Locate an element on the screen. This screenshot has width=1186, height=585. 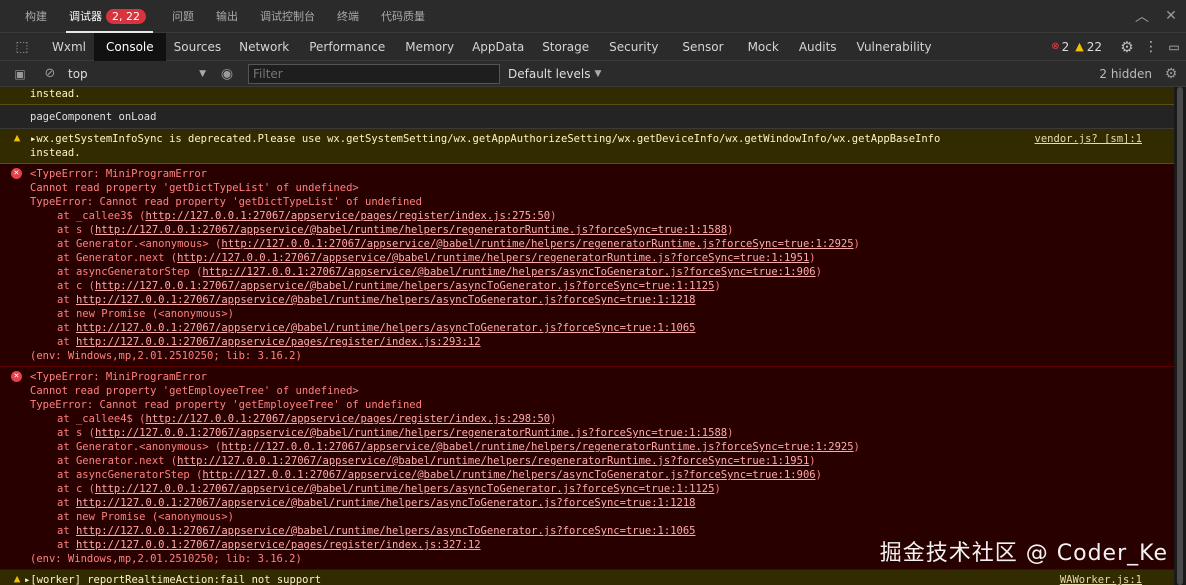
close-icon: ✕ is located at coordinates (1171, 16).